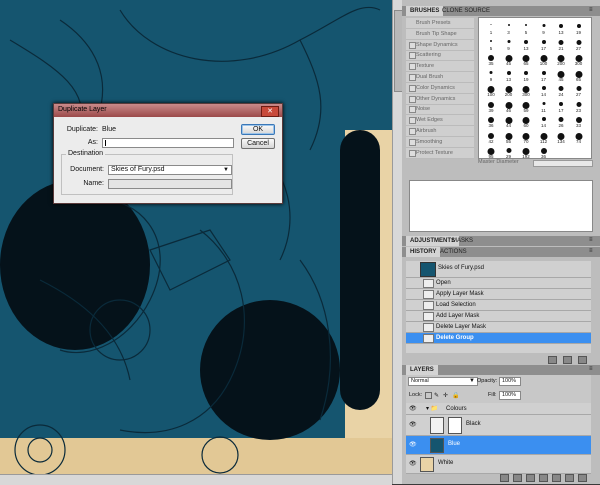  Describe the element at coordinates (544, 106) in the screenshot. I see `brush-preset: 11` at that location.